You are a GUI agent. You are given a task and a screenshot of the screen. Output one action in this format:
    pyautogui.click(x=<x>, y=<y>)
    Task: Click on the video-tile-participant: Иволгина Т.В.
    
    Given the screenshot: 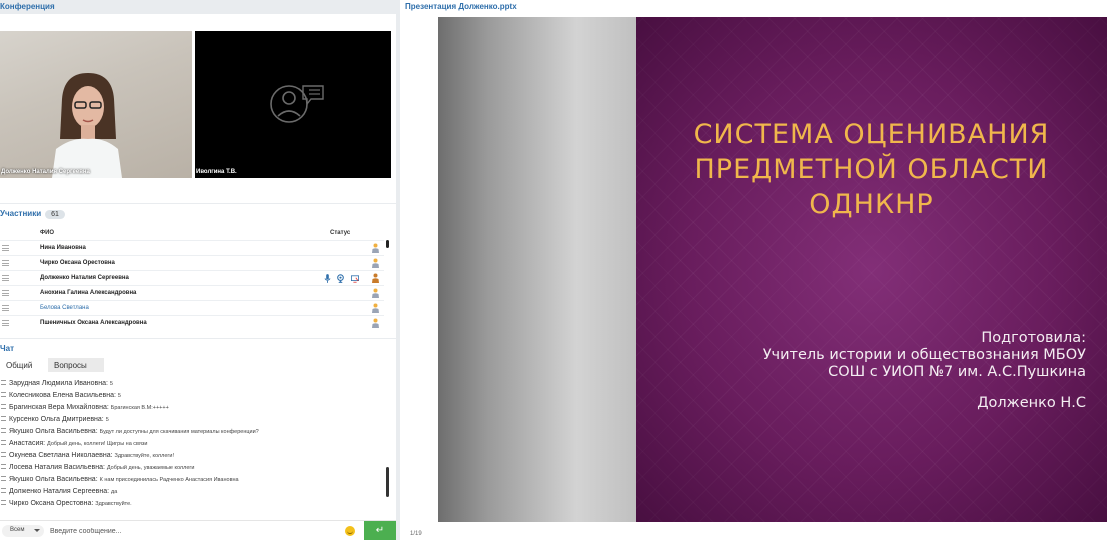 What is the action you would take?
    pyautogui.click(x=293, y=104)
    